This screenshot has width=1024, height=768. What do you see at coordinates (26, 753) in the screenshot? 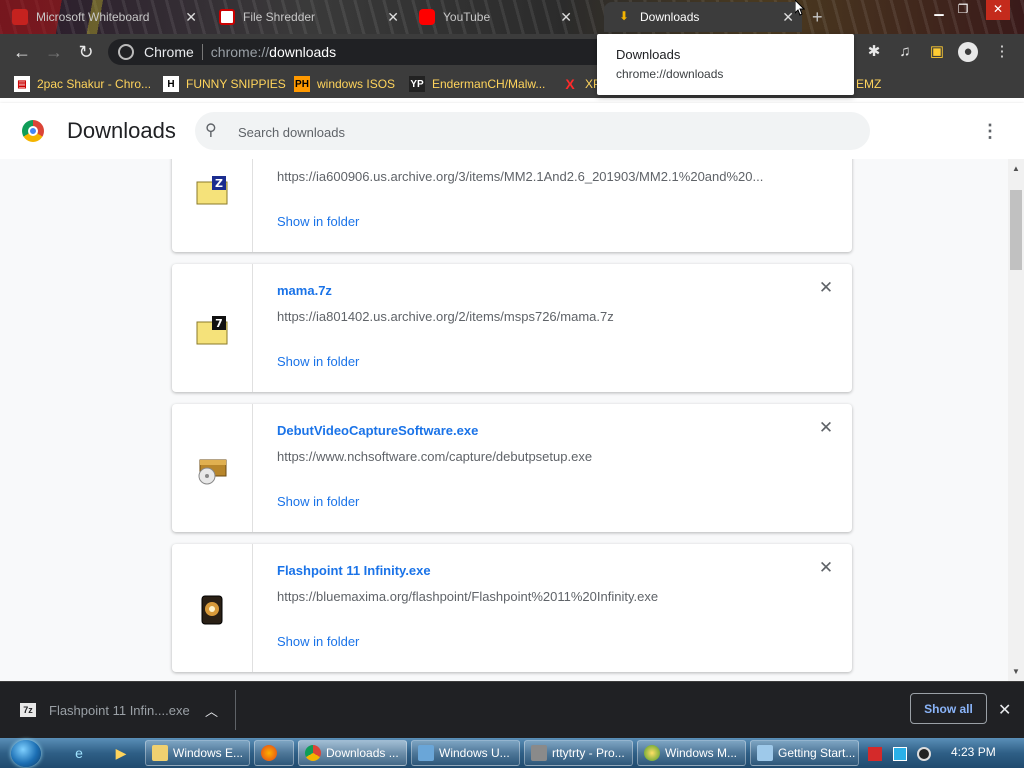
I see `windows-start-icon` at bounding box center [26, 753].